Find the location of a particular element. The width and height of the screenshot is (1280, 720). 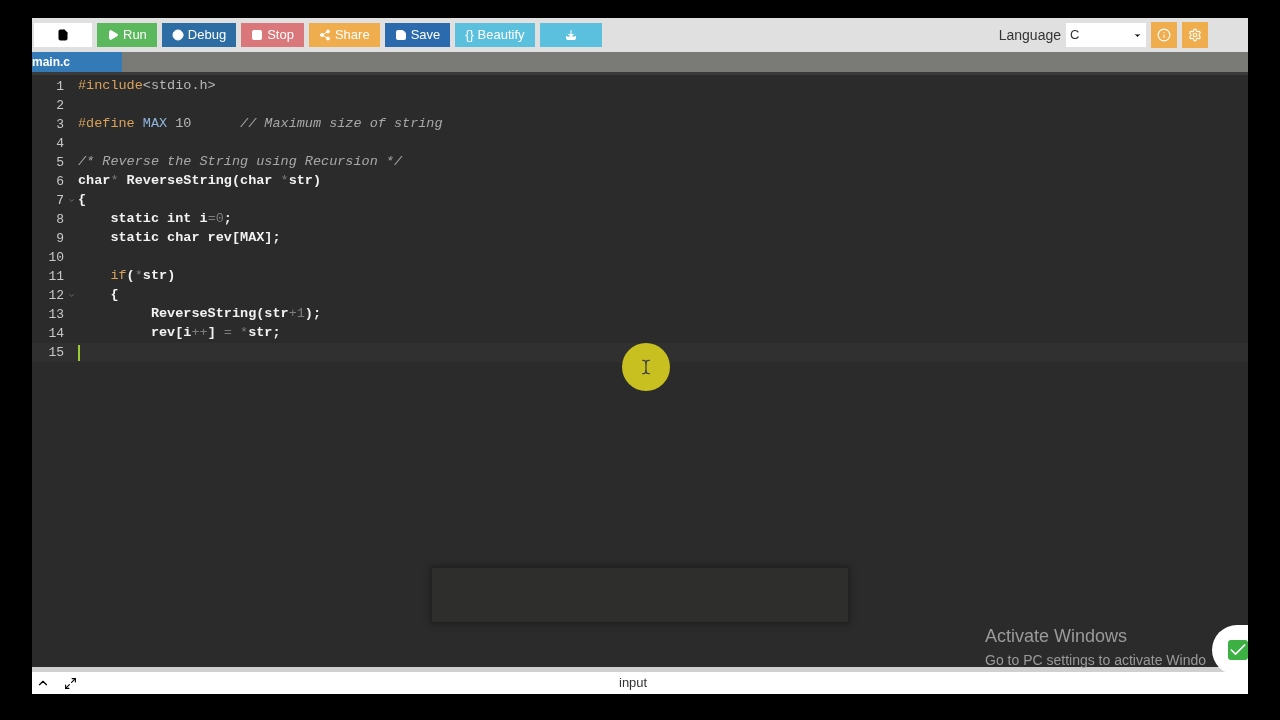

download-button is located at coordinates (570, 35).